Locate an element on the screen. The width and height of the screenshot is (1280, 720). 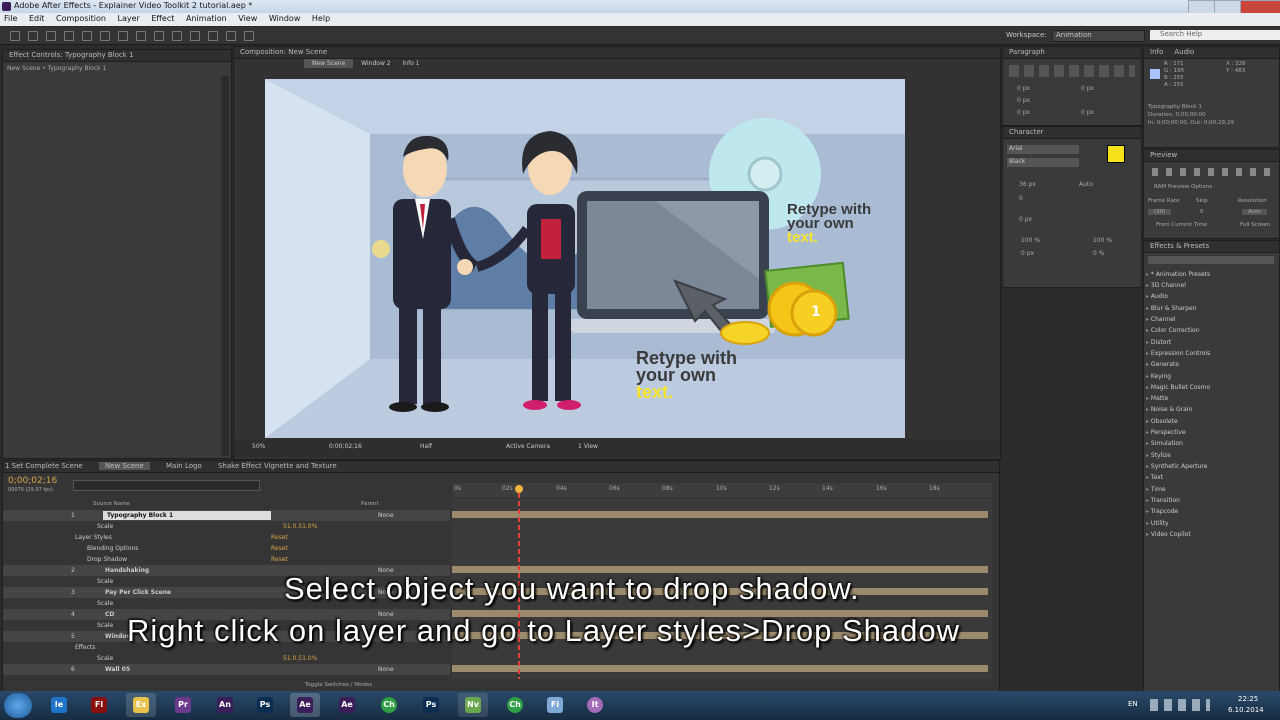
font-style-select: Black is located at coordinates (1043, 162).